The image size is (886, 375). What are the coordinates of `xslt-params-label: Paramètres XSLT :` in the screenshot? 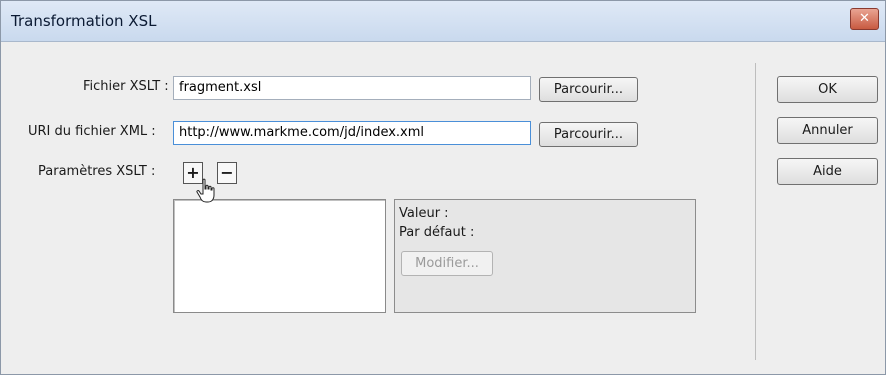 It's located at (97, 171).